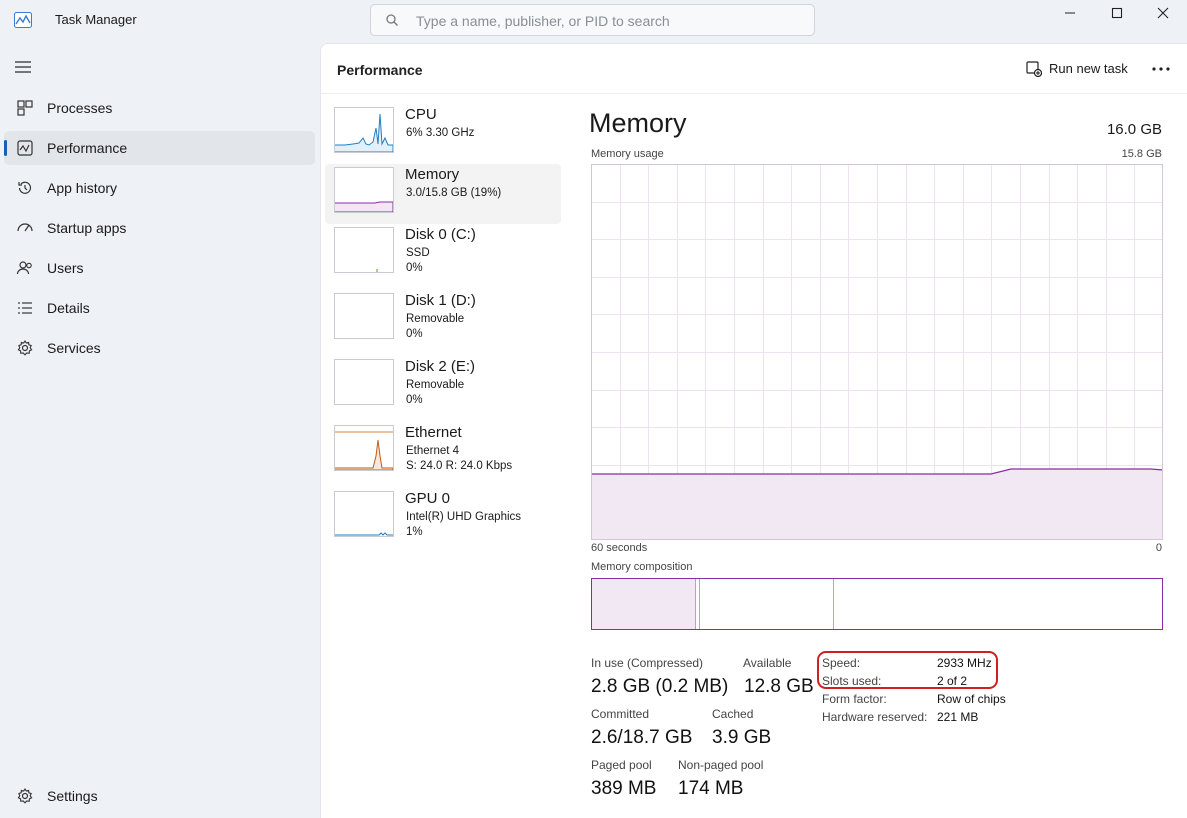 This screenshot has width=1187, height=818. I want to click on device-usage: 1%, so click(414, 532).